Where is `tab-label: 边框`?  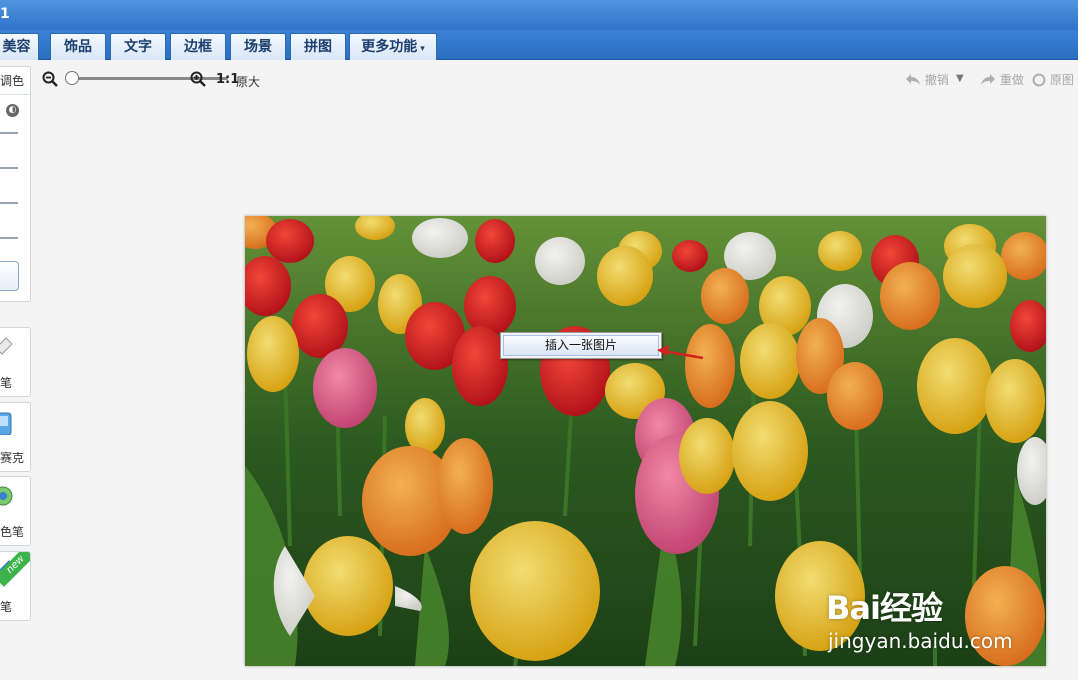 tab-label: 边框 is located at coordinates (198, 47).